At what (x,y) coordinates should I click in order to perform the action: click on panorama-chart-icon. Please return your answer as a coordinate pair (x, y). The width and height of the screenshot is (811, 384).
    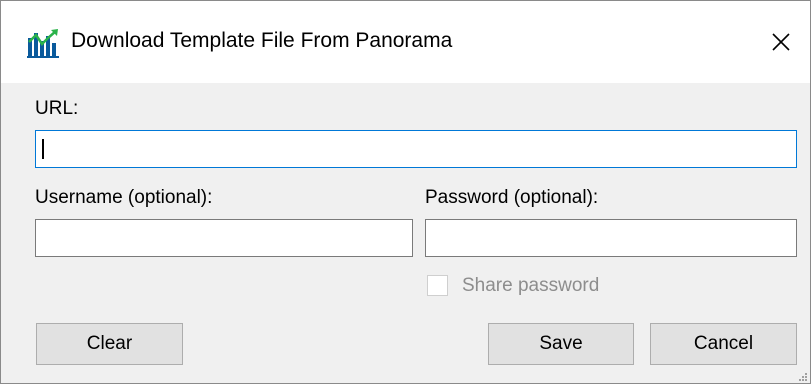
    Looking at the image, I should click on (43, 43).